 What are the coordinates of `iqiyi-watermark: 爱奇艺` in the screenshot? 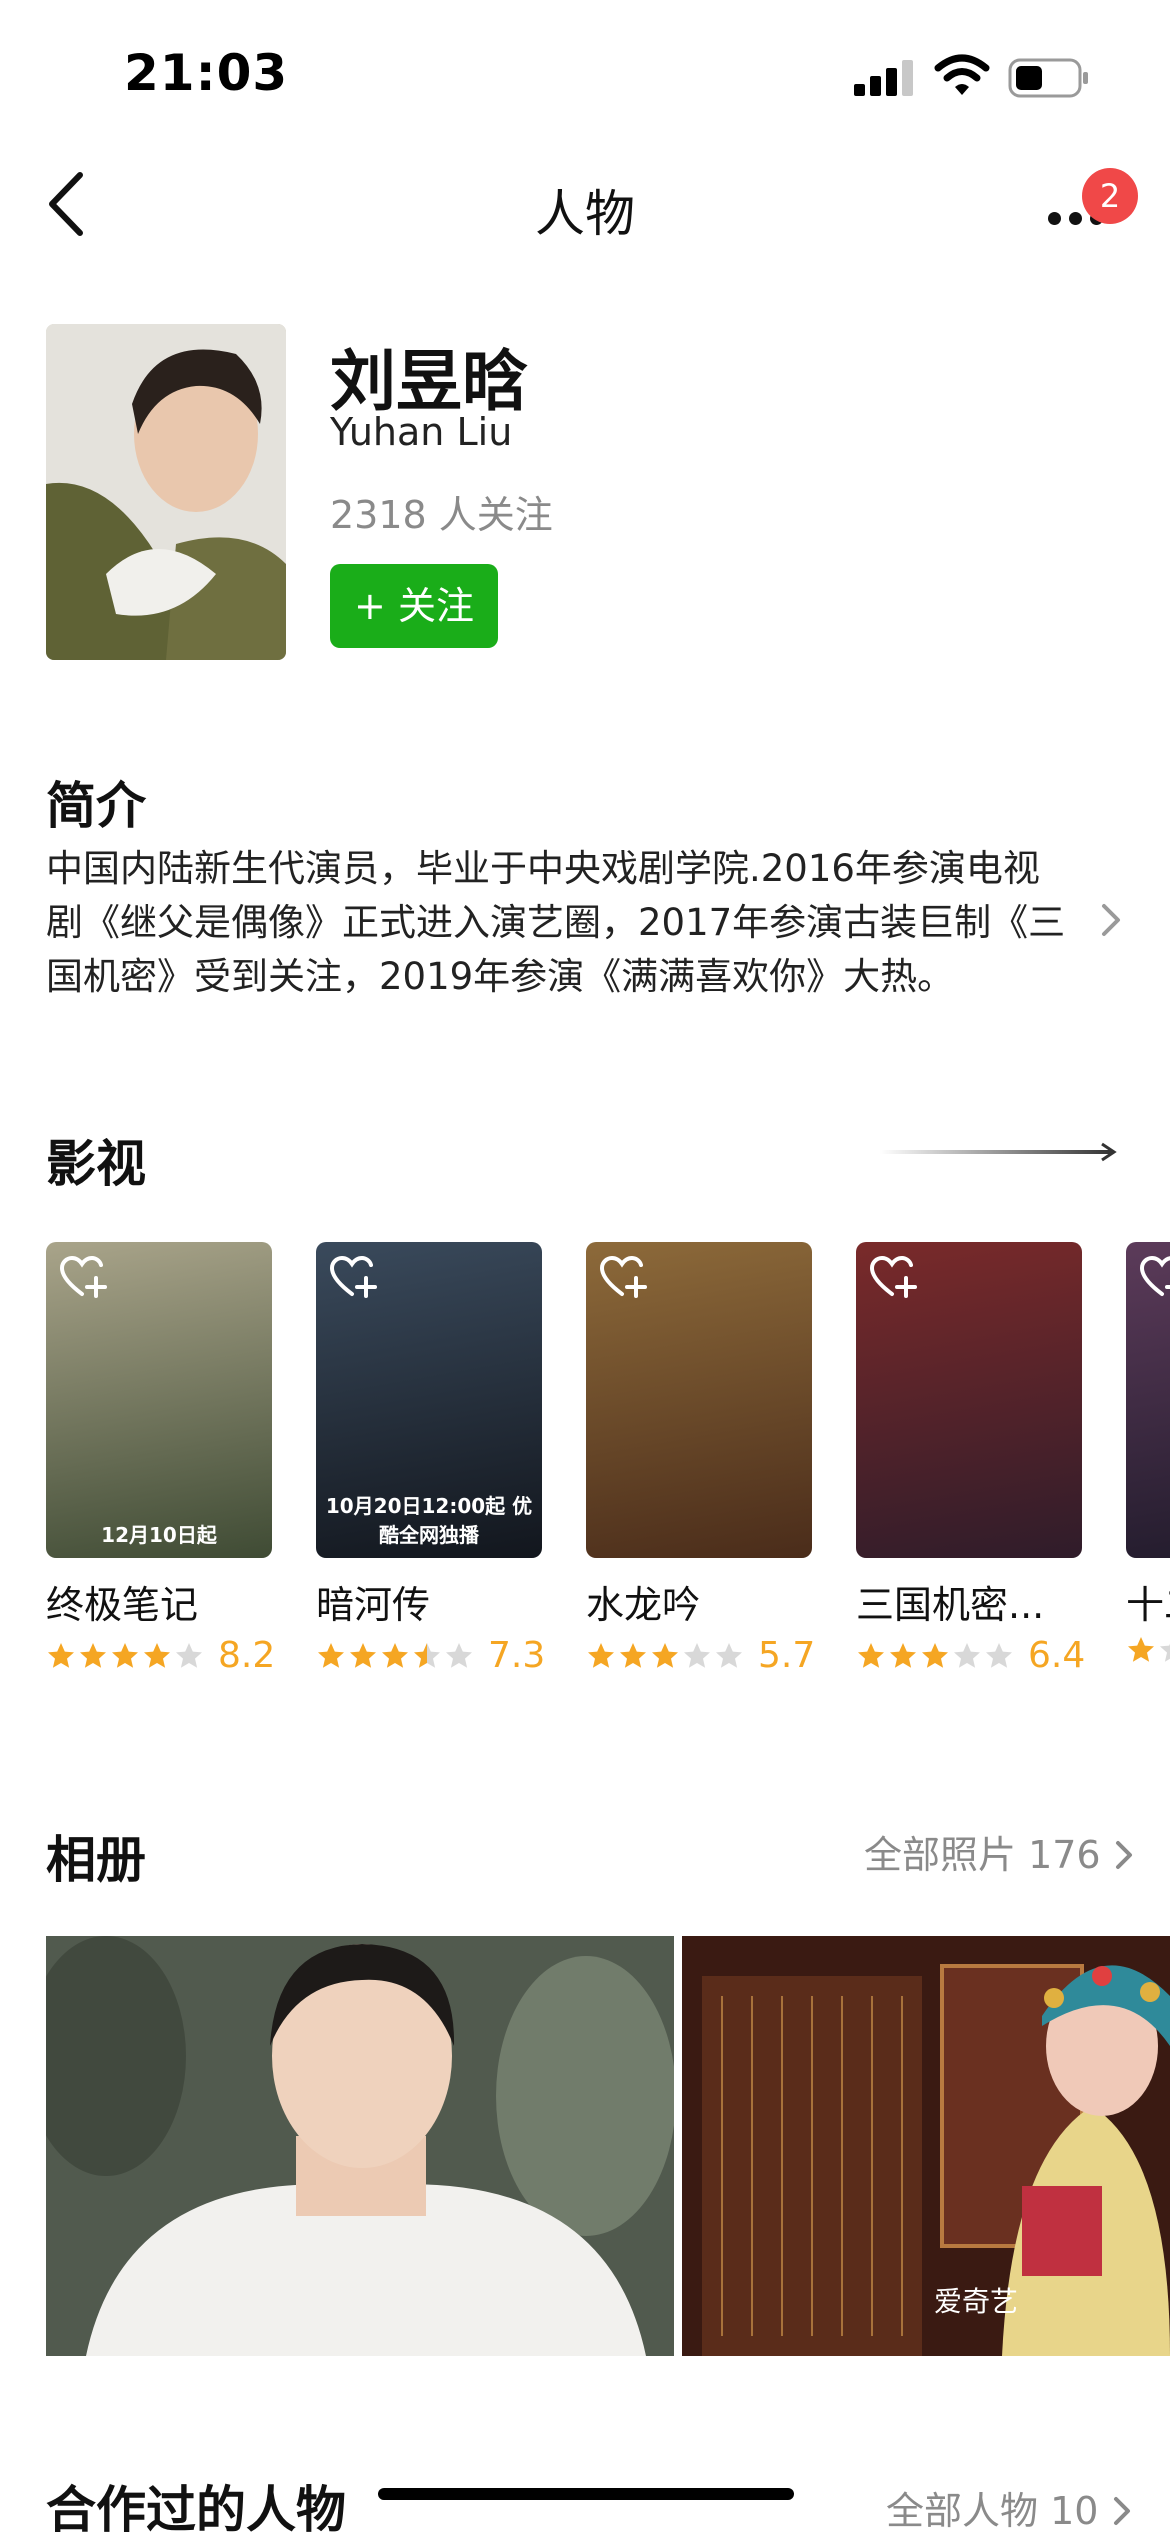 It's located at (976, 2301).